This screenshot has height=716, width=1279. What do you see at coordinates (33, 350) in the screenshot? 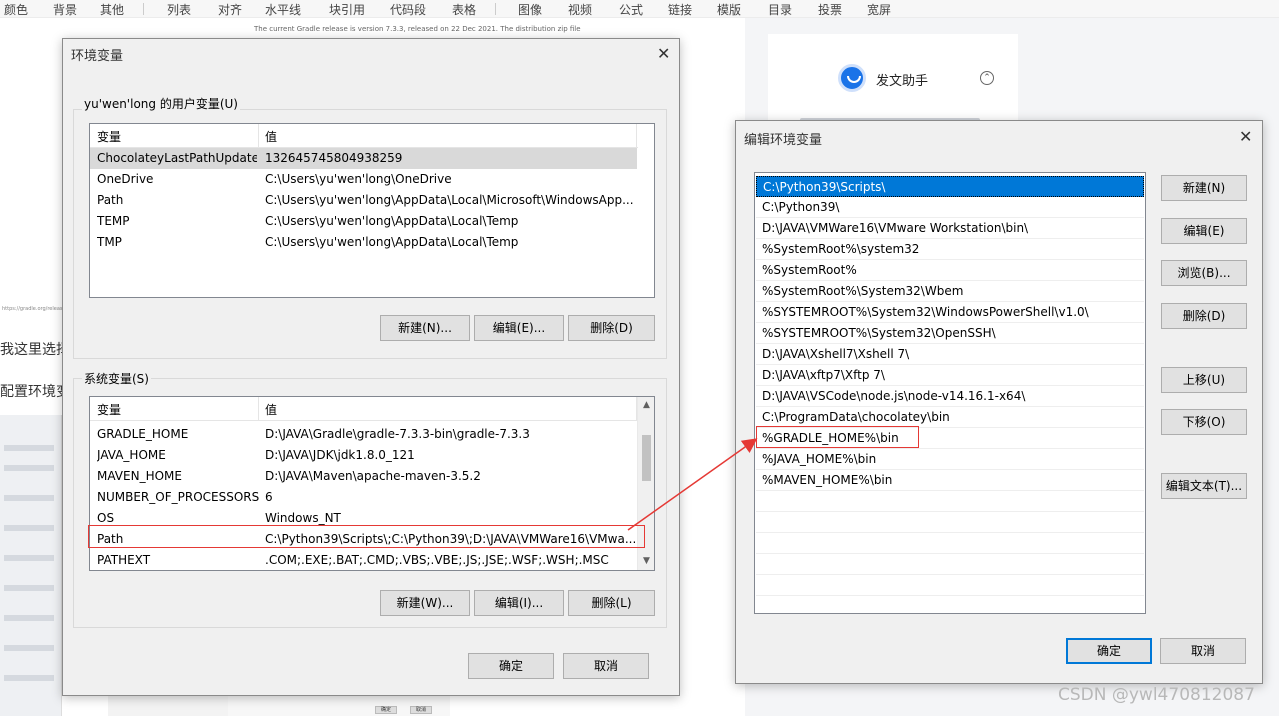
I see `article-text: 我这里选择` at bounding box center [33, 350].